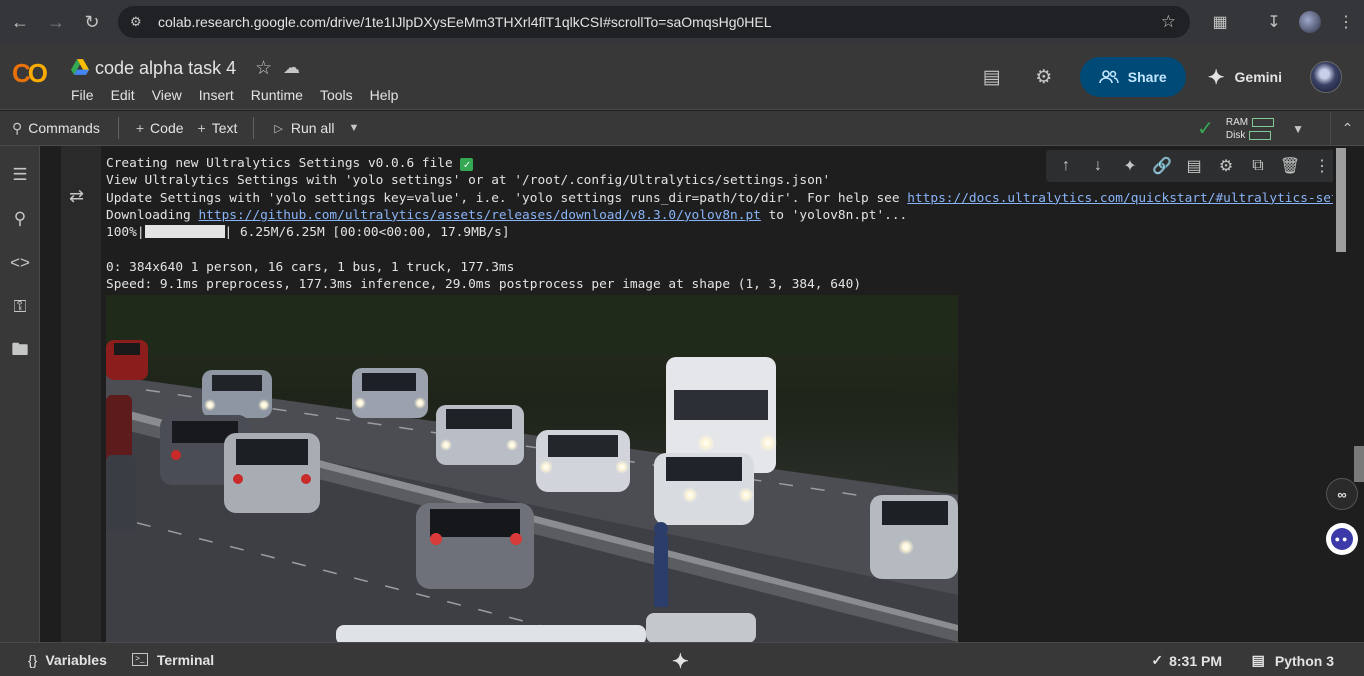  What do you see at coordinates (81, 394) in the screenshot?
I see `cell-gutter` at bounding box center [81, 394].